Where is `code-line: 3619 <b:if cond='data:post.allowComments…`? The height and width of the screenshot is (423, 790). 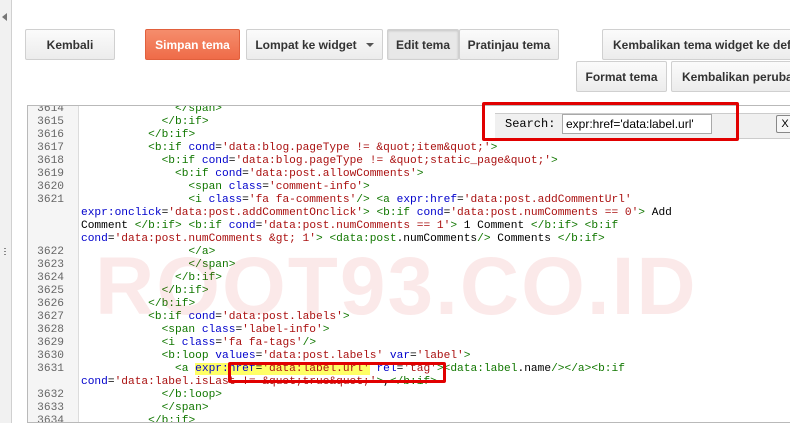
code-line: 3619 <b:if cond='data:post.allowComments… is located at coordinates (409, 174).